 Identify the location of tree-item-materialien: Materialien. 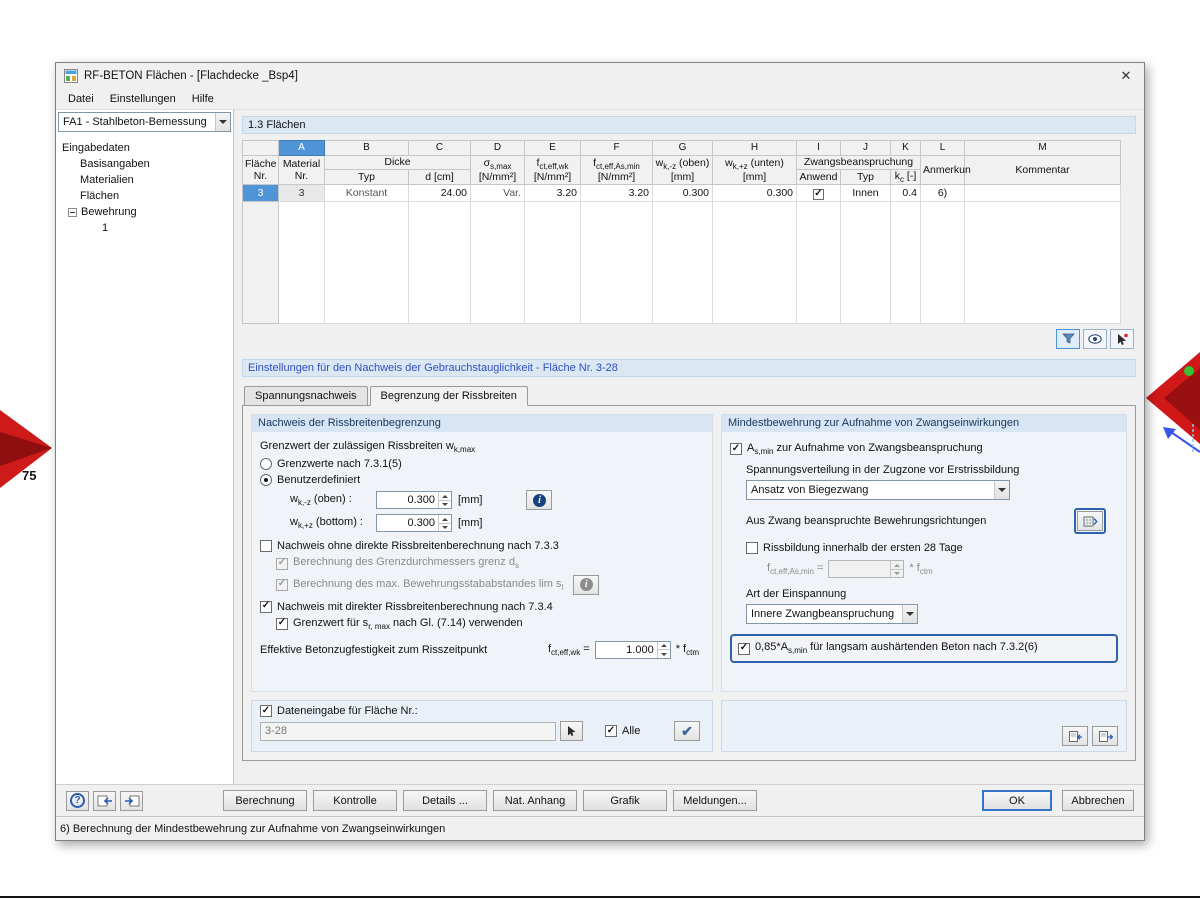
(144, 180).